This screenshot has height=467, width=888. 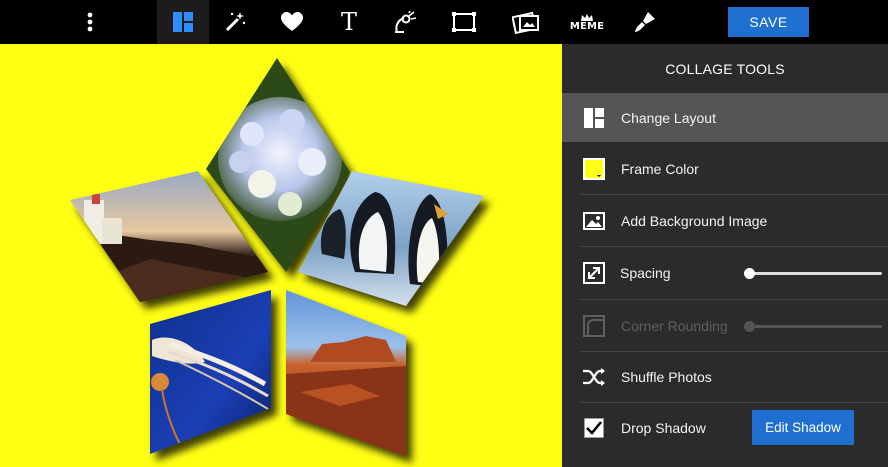 I want to click on layout-grid-icon, so click(x=183, y=22).